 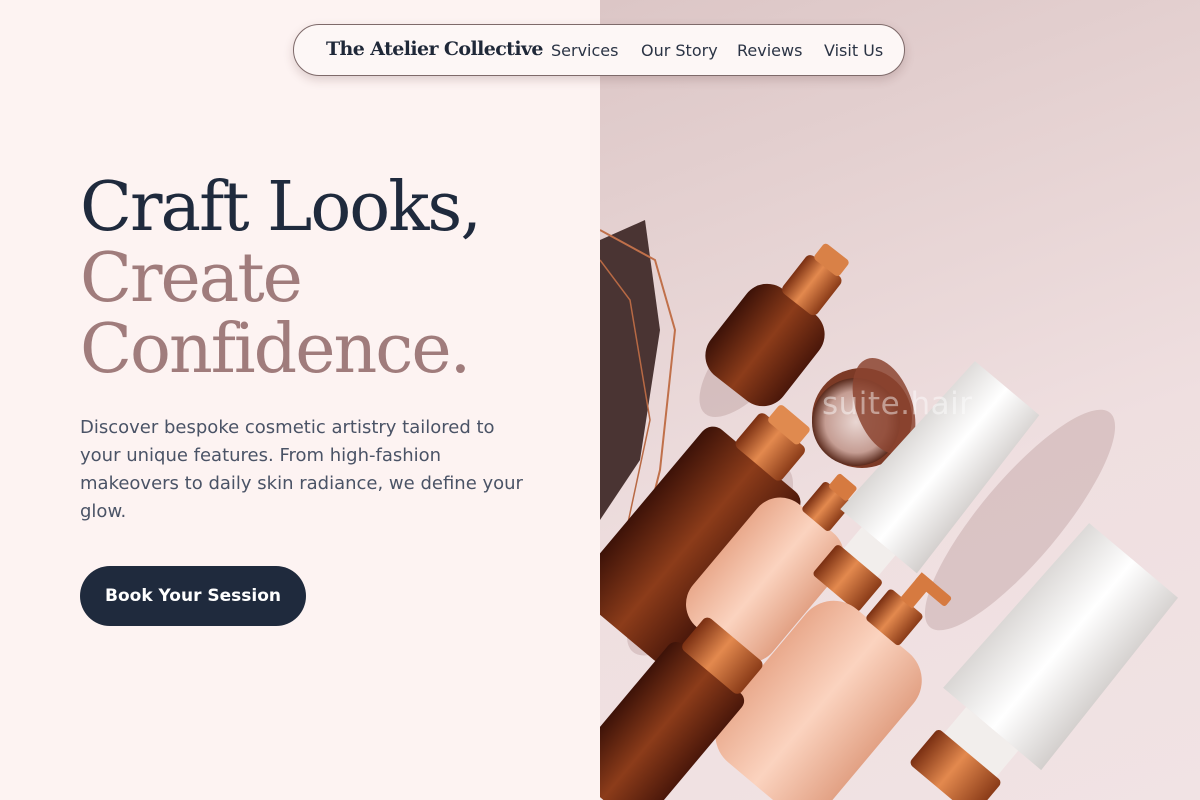 I want to click on hero-headline: Craft Looks, Create Confidence., so click(x=281, y=278).